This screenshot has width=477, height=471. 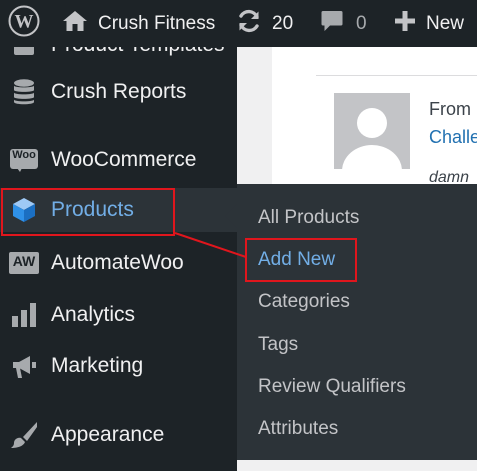 I want to click on add-new-highlight-box, so click(x=301, y=260).